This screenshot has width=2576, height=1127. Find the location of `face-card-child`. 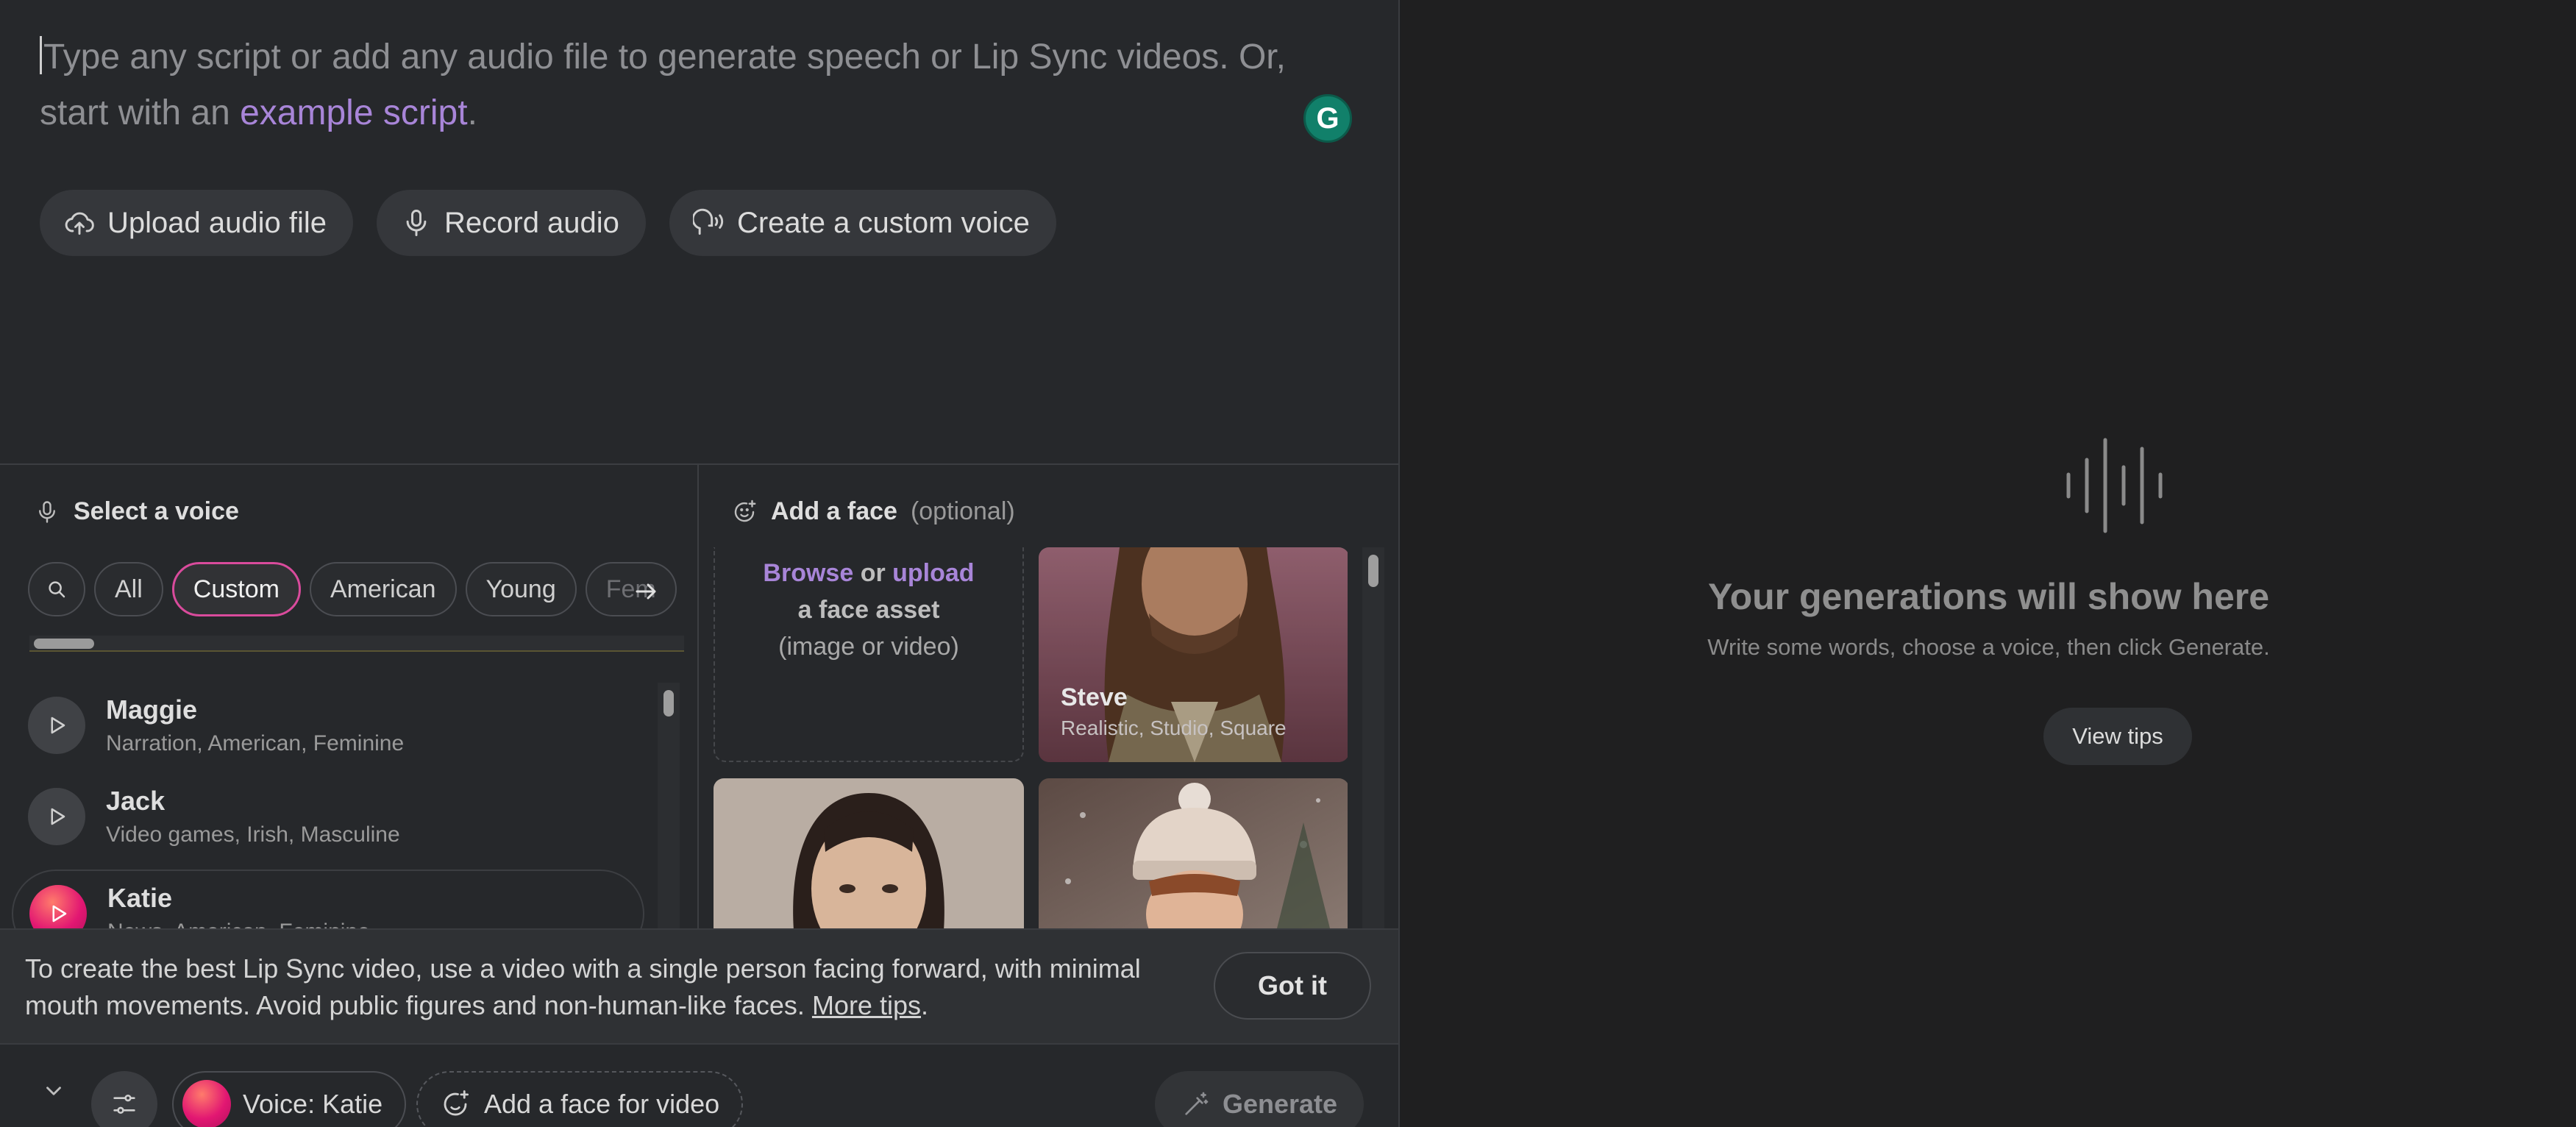

face-card-child is located at coordinates (1193, 853).